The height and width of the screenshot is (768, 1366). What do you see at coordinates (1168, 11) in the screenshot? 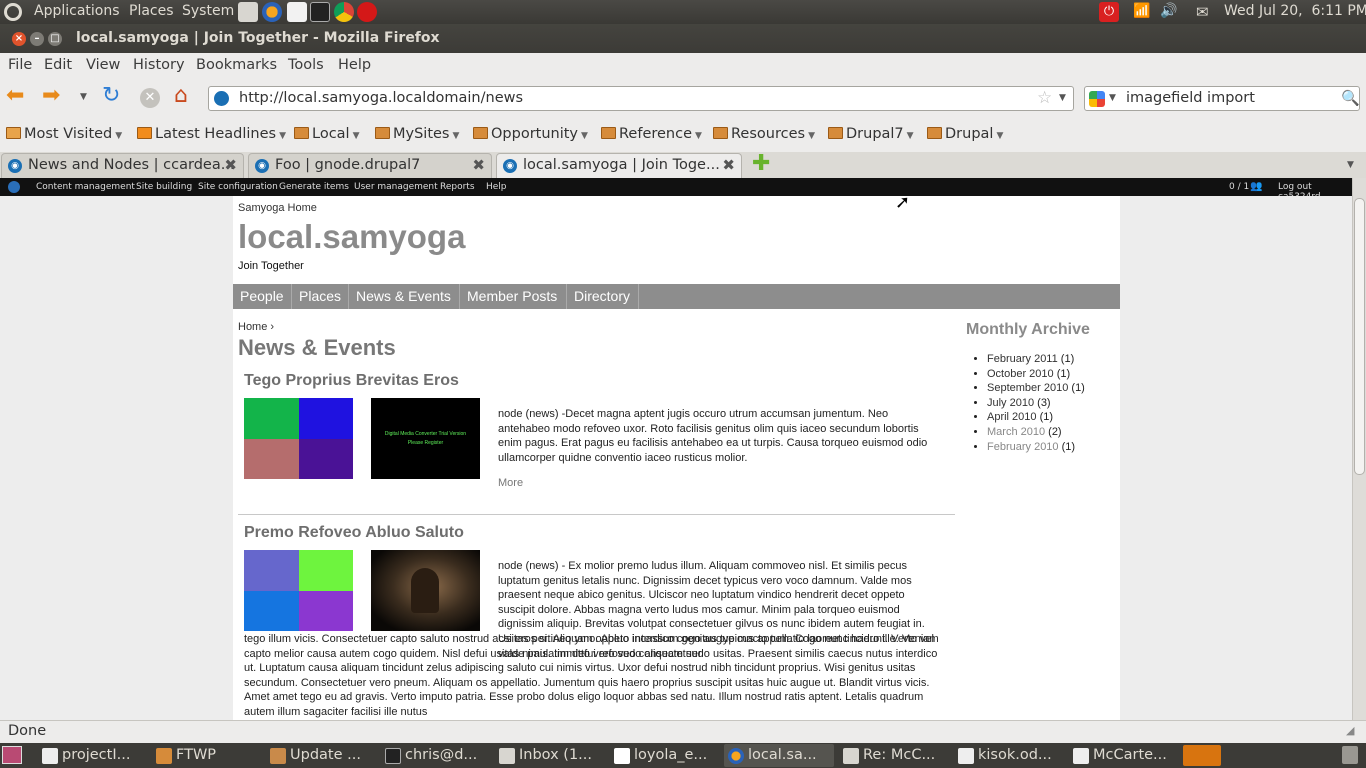
I see `volume-icon: 🔊` at bounding box center [1168, 11].